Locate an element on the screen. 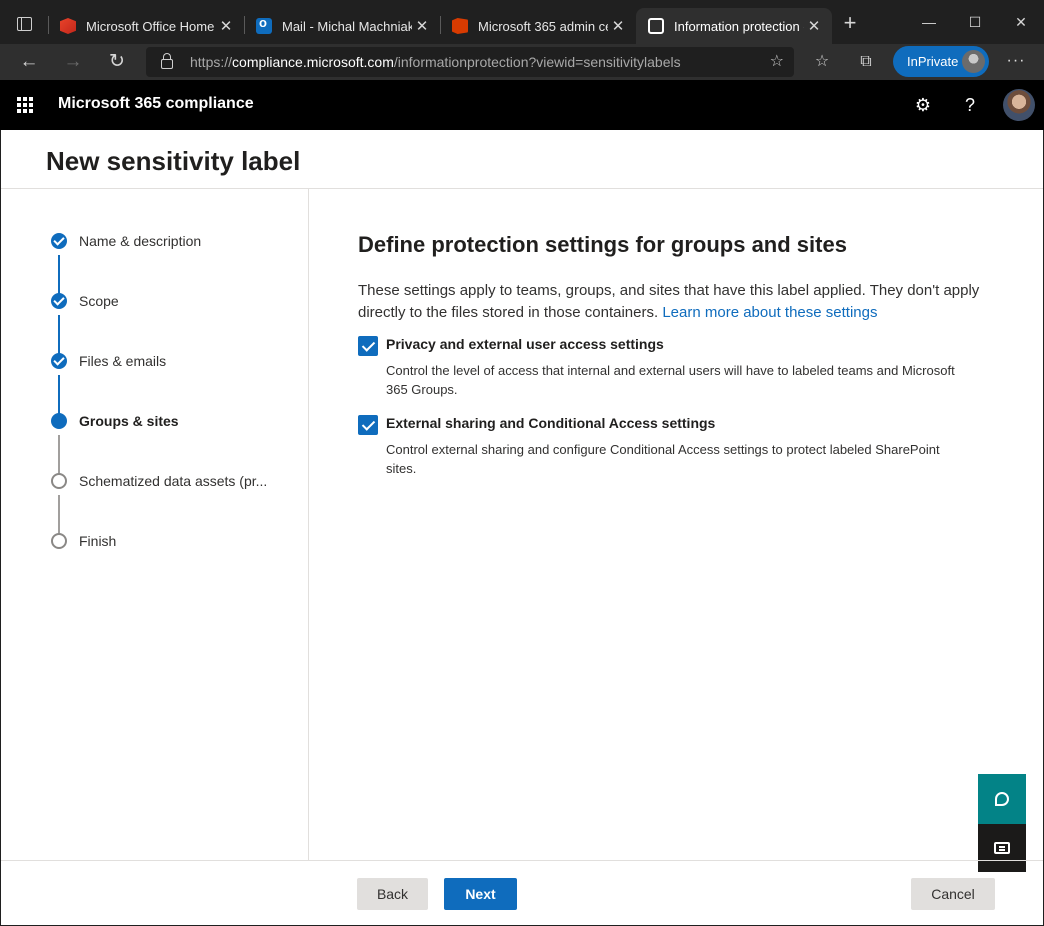 The height and width of the screenshot is (926, 1044). step-label: Files & emails is located at coordinates (123, 361).